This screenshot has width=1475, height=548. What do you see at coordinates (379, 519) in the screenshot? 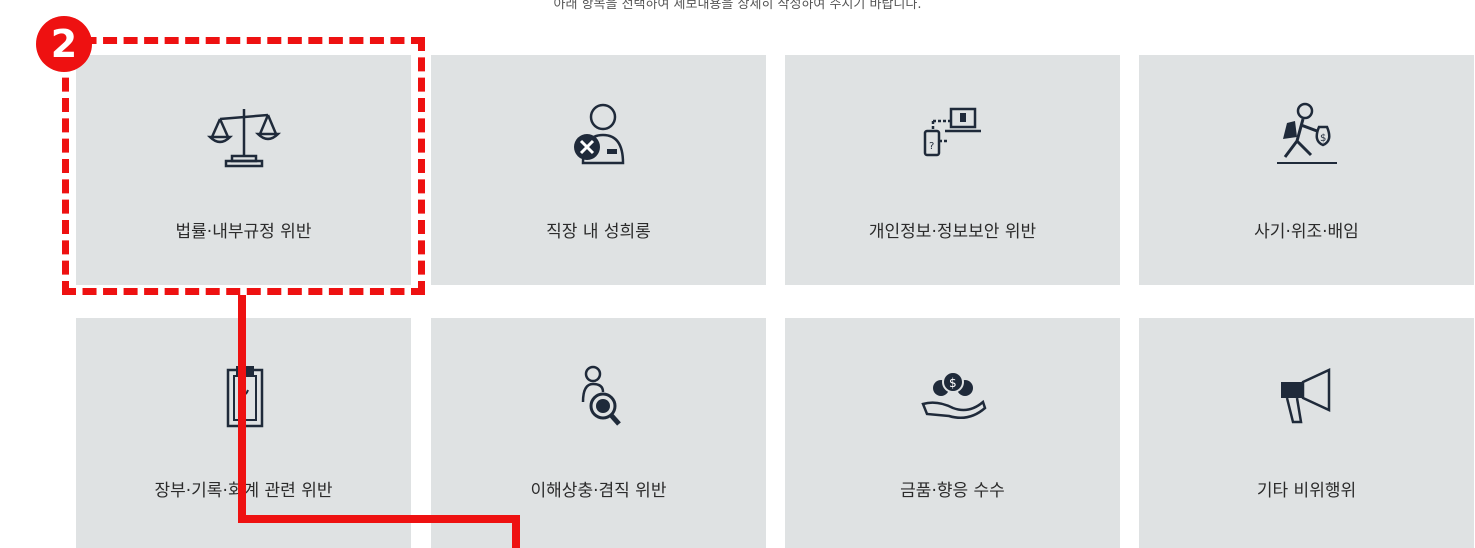
I see `connector-line-horizontal` at bounding box center [379, 519].